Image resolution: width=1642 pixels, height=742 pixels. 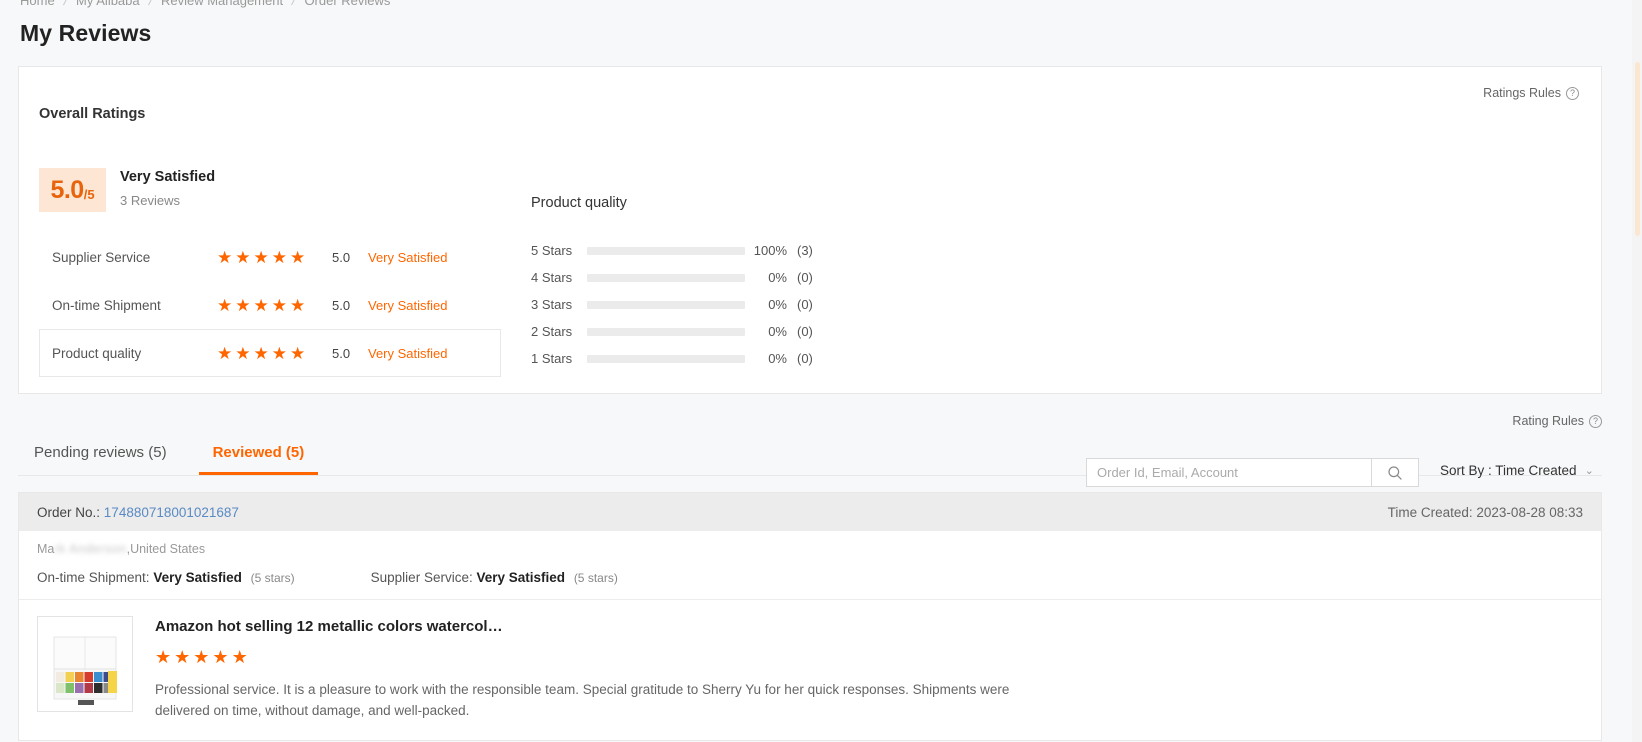 I want to click on score-suffix: /5, so click(x=89, y=194).